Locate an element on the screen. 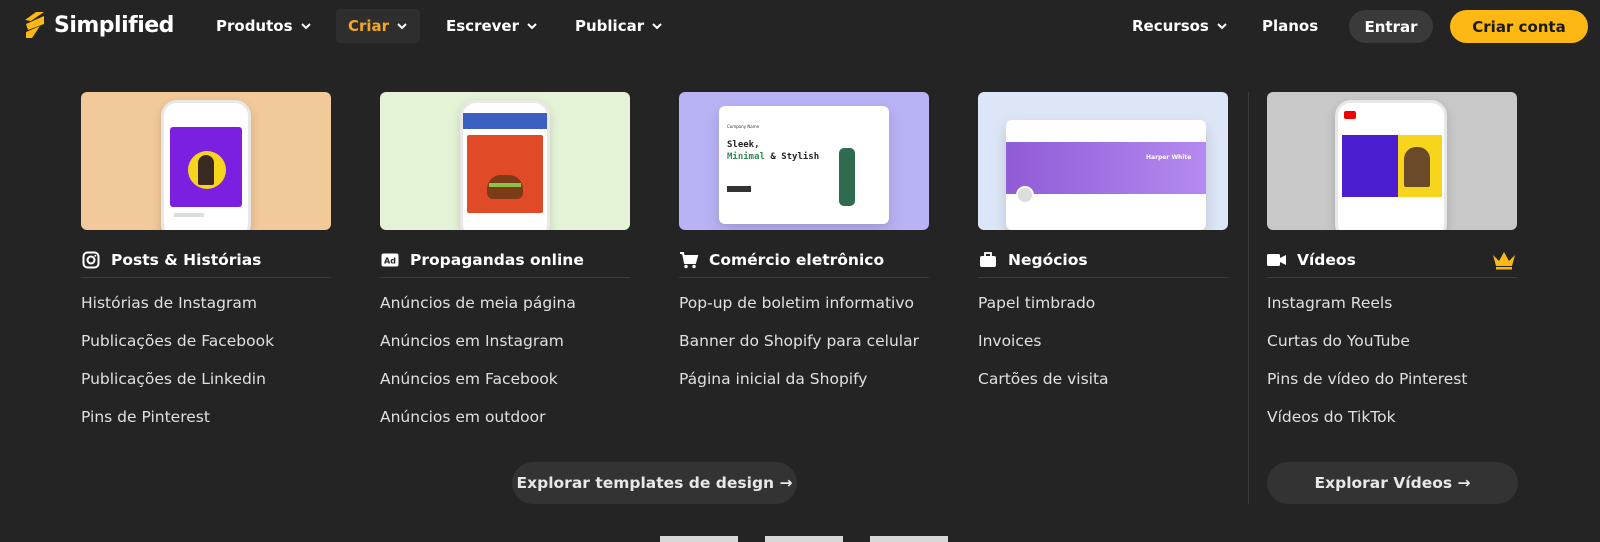  nav-planos: Planos is located at coordinates (1290, 26).